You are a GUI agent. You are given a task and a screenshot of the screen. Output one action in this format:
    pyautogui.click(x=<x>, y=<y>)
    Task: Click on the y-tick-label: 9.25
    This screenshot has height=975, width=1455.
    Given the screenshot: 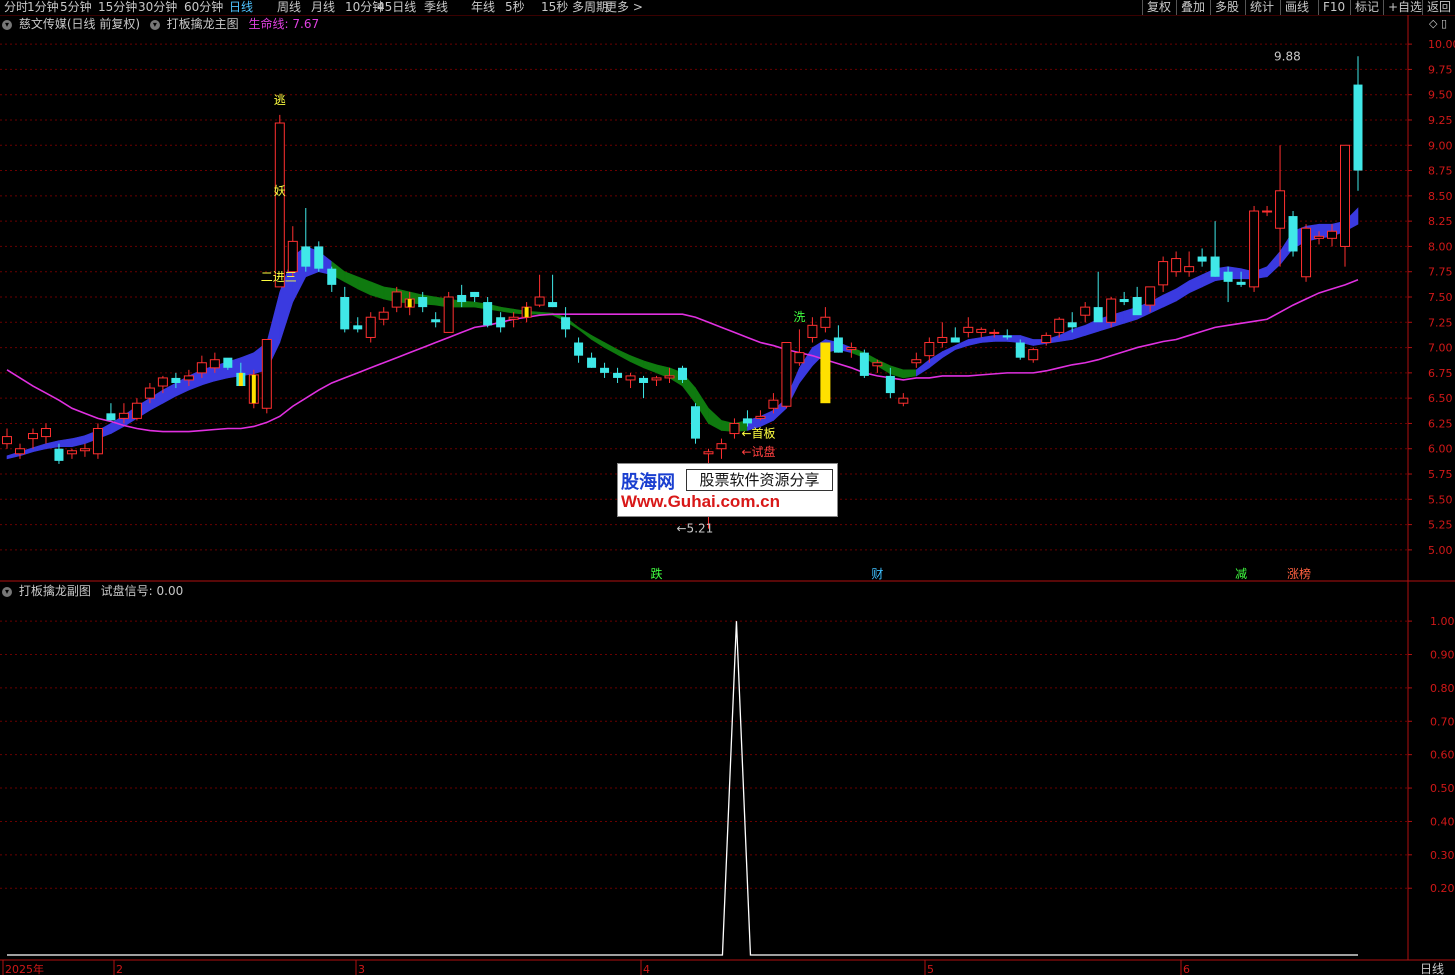 What is the action you would take?
    pyautogui.click(x=1440, y=120)
    